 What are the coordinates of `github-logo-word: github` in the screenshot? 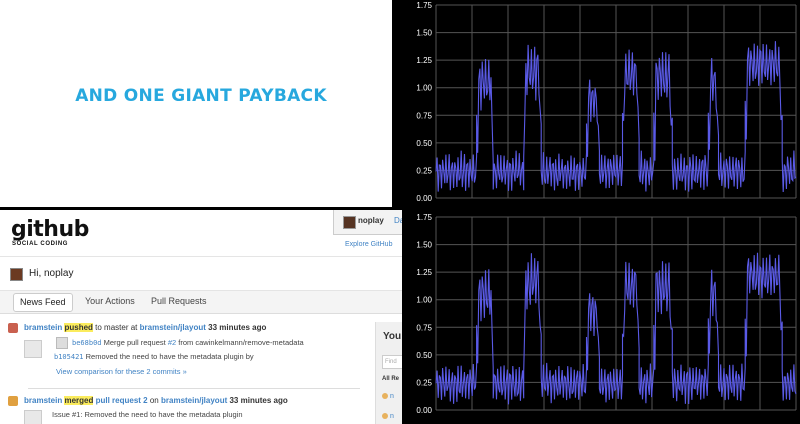 It's located at (50, 229).